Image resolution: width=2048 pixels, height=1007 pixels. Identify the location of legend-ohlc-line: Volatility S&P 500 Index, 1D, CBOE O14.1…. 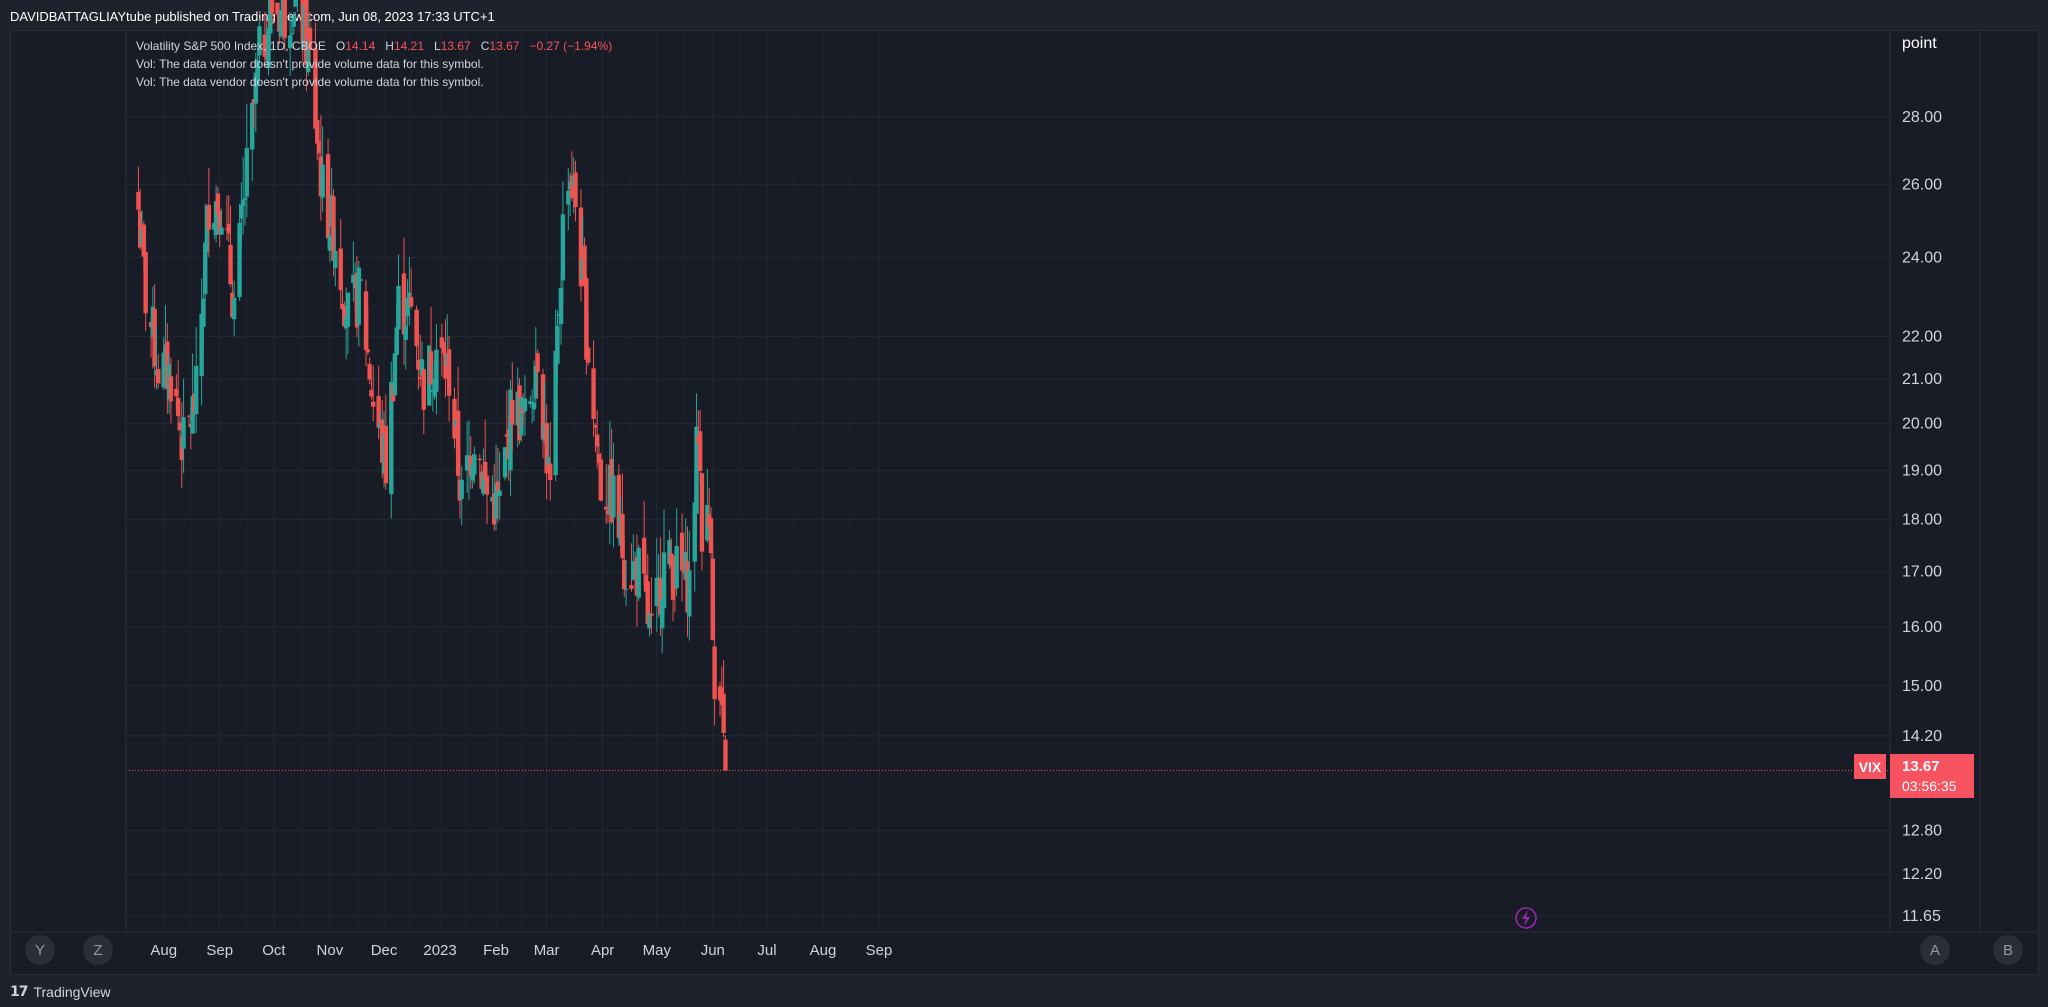
(374, 46).